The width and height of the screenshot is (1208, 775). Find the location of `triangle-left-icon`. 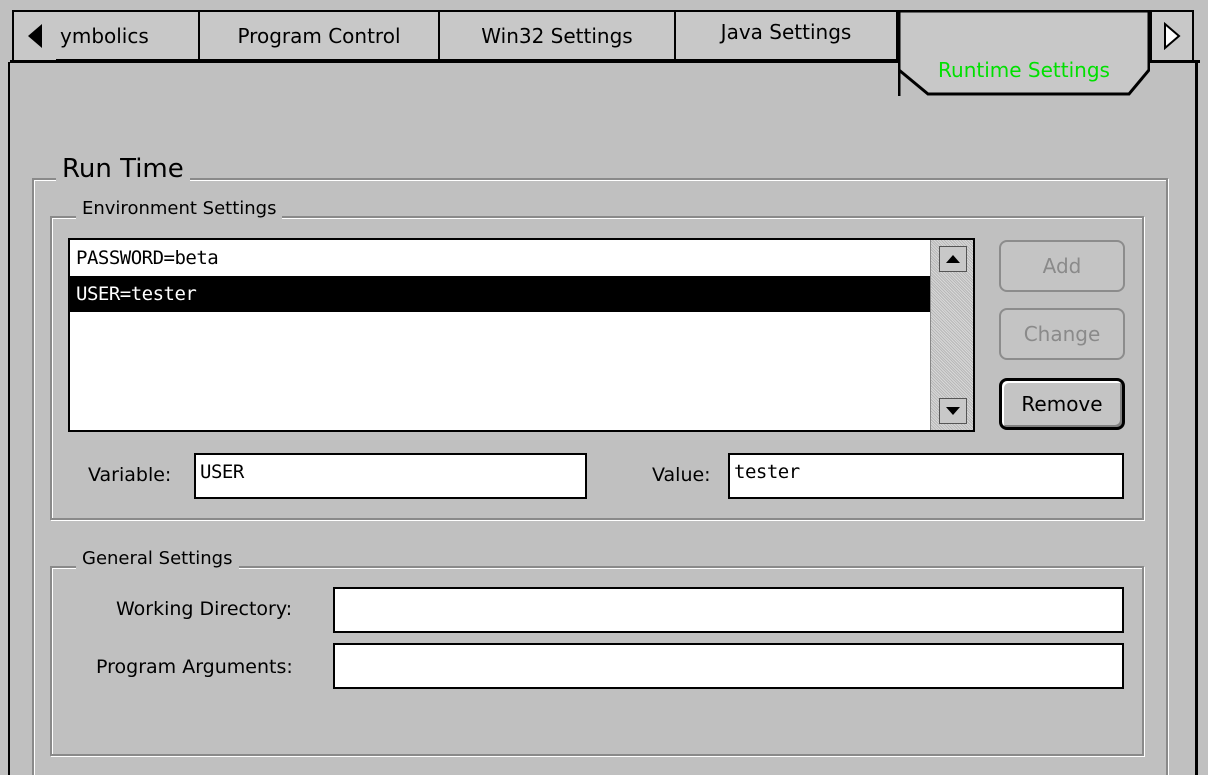

triangle-left-icon is located at coordinates (35, 36).